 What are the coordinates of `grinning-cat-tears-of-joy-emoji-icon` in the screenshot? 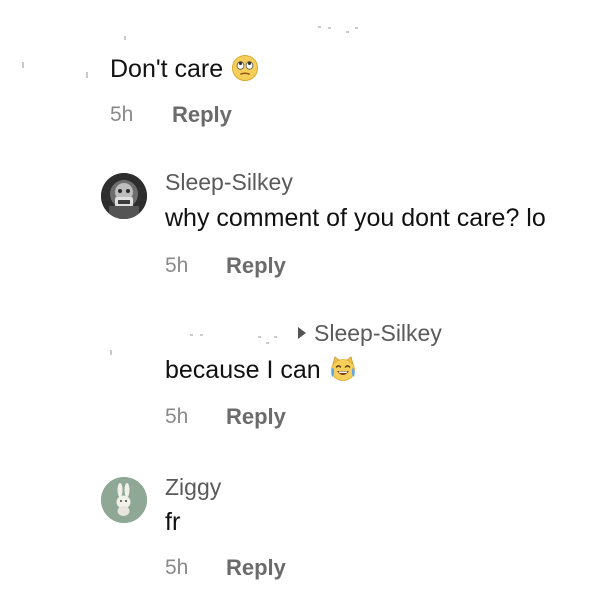 It's located at (343, 369).